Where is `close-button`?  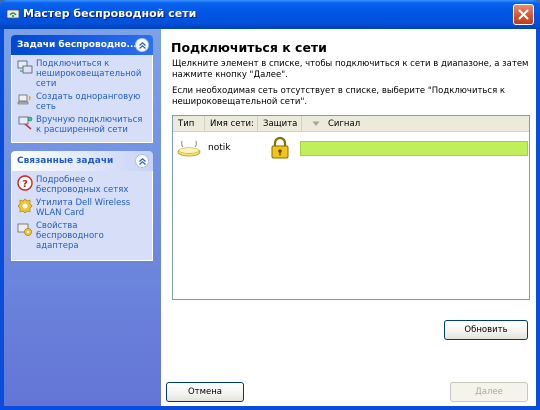 close-button is located at coordinates (523, 14).